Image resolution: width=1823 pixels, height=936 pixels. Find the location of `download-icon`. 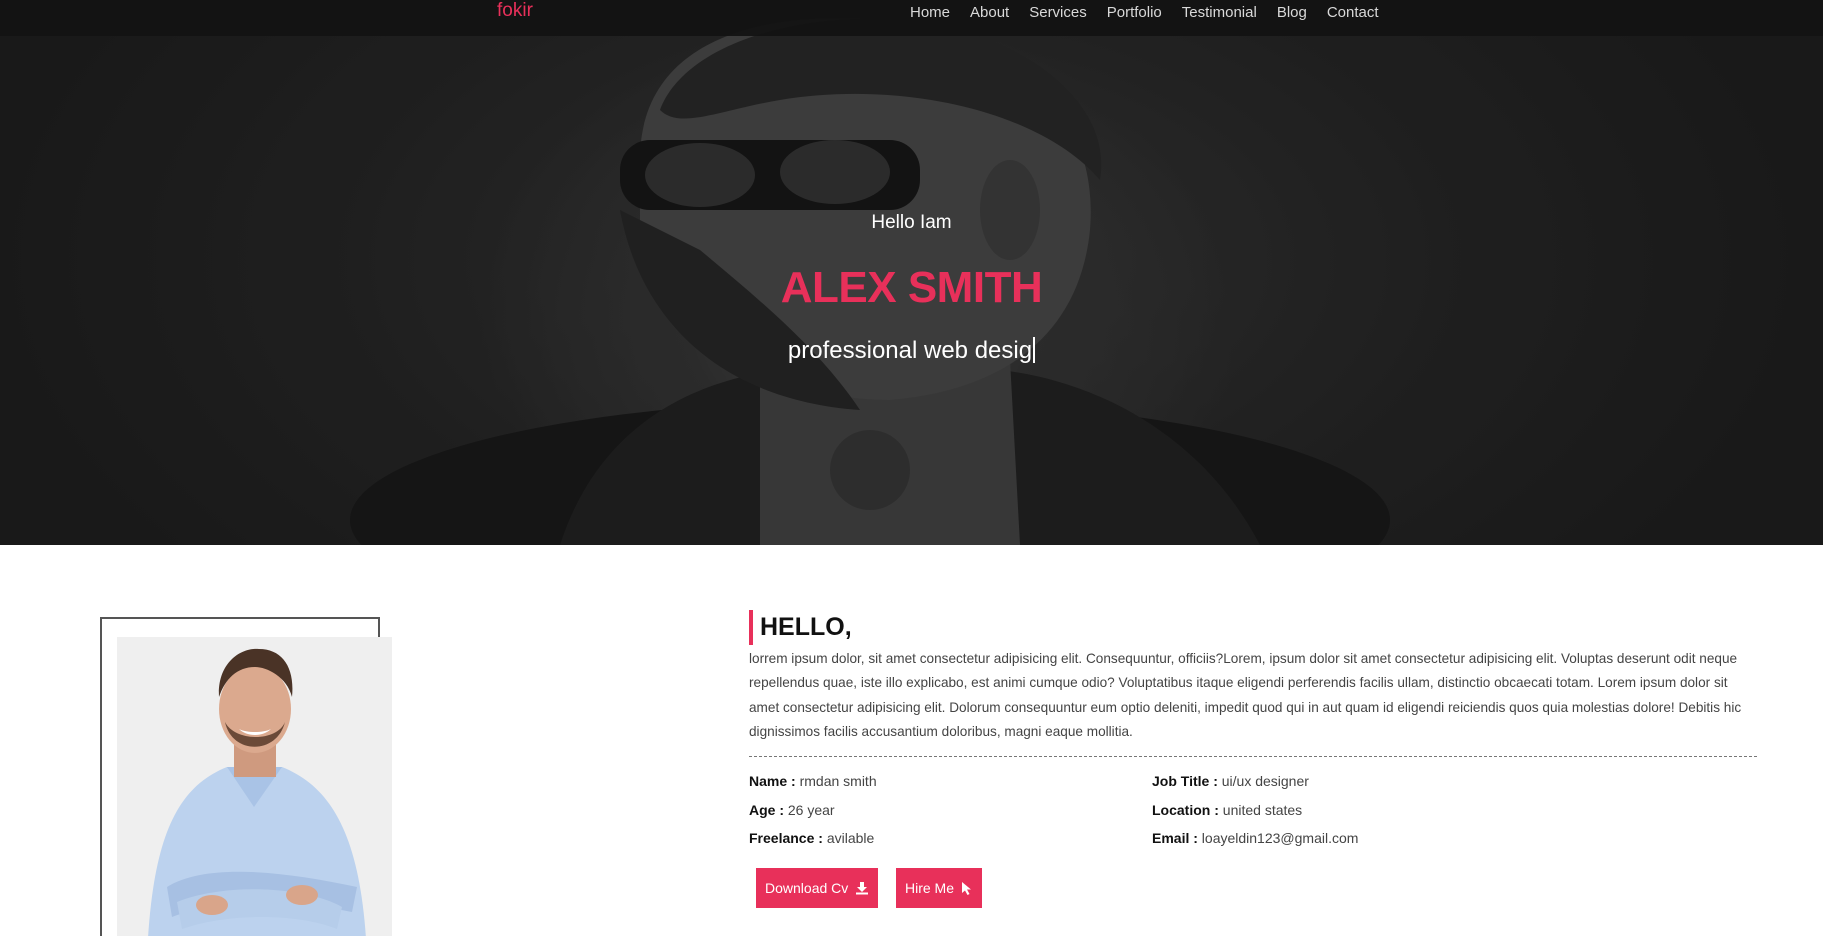

download-icon is located at coordinates (862, 888).